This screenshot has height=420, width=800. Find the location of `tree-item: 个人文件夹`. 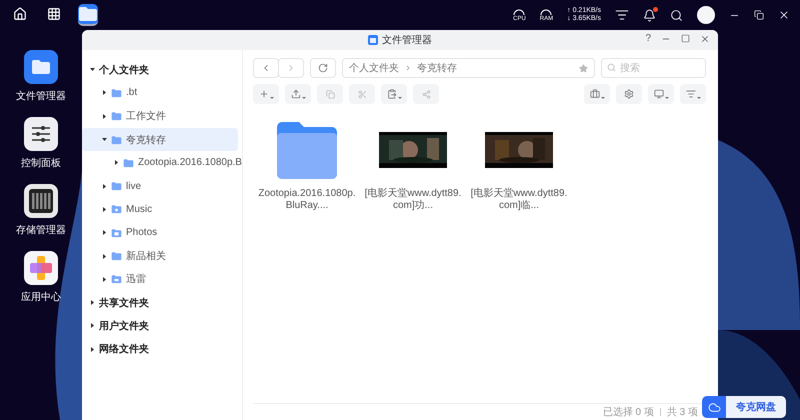

tree-item: 个人文件夹 is located at coordinates (160, 70).